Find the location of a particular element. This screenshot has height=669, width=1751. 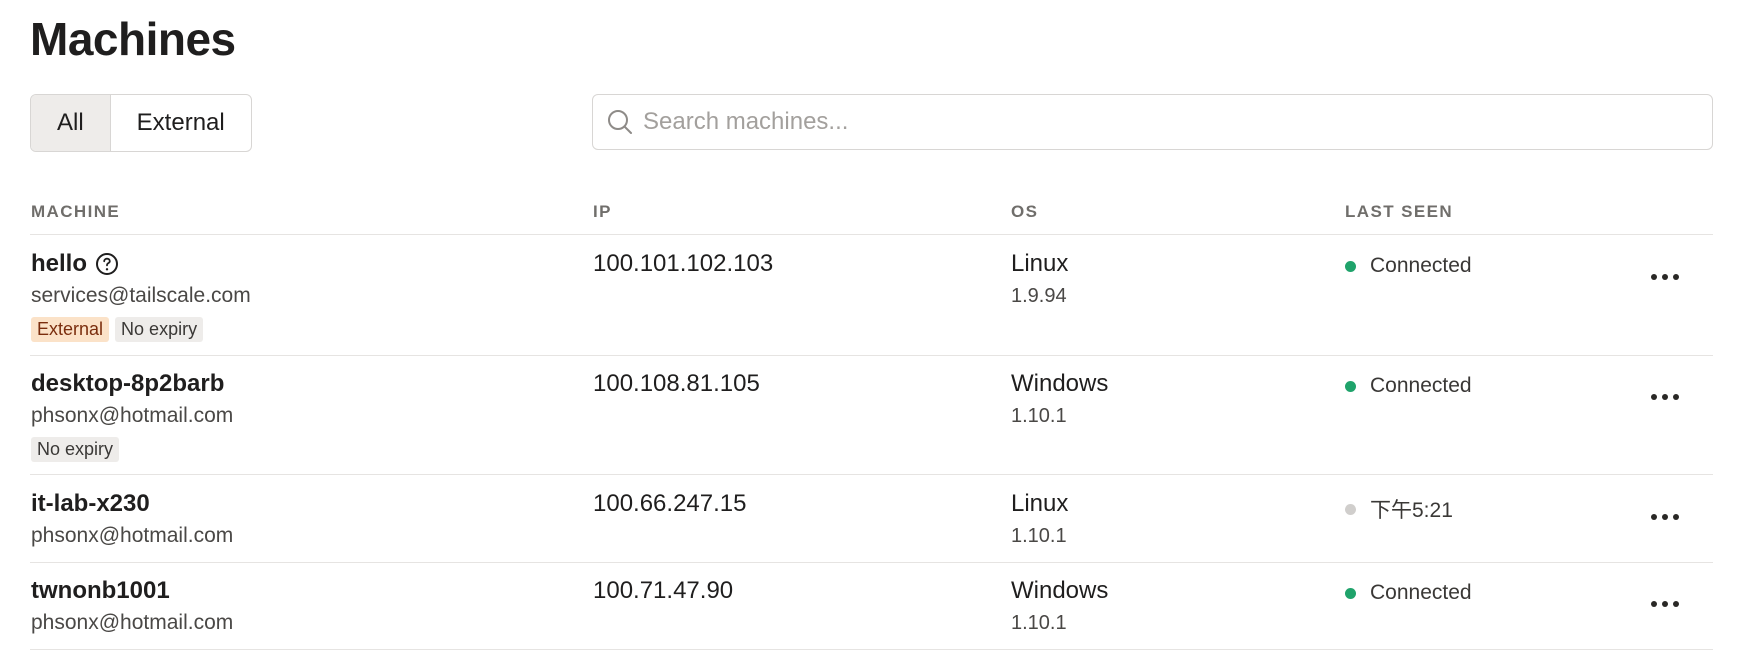

column-header-last-seen: LAST SEEN is located at coordinates (1399, 211).